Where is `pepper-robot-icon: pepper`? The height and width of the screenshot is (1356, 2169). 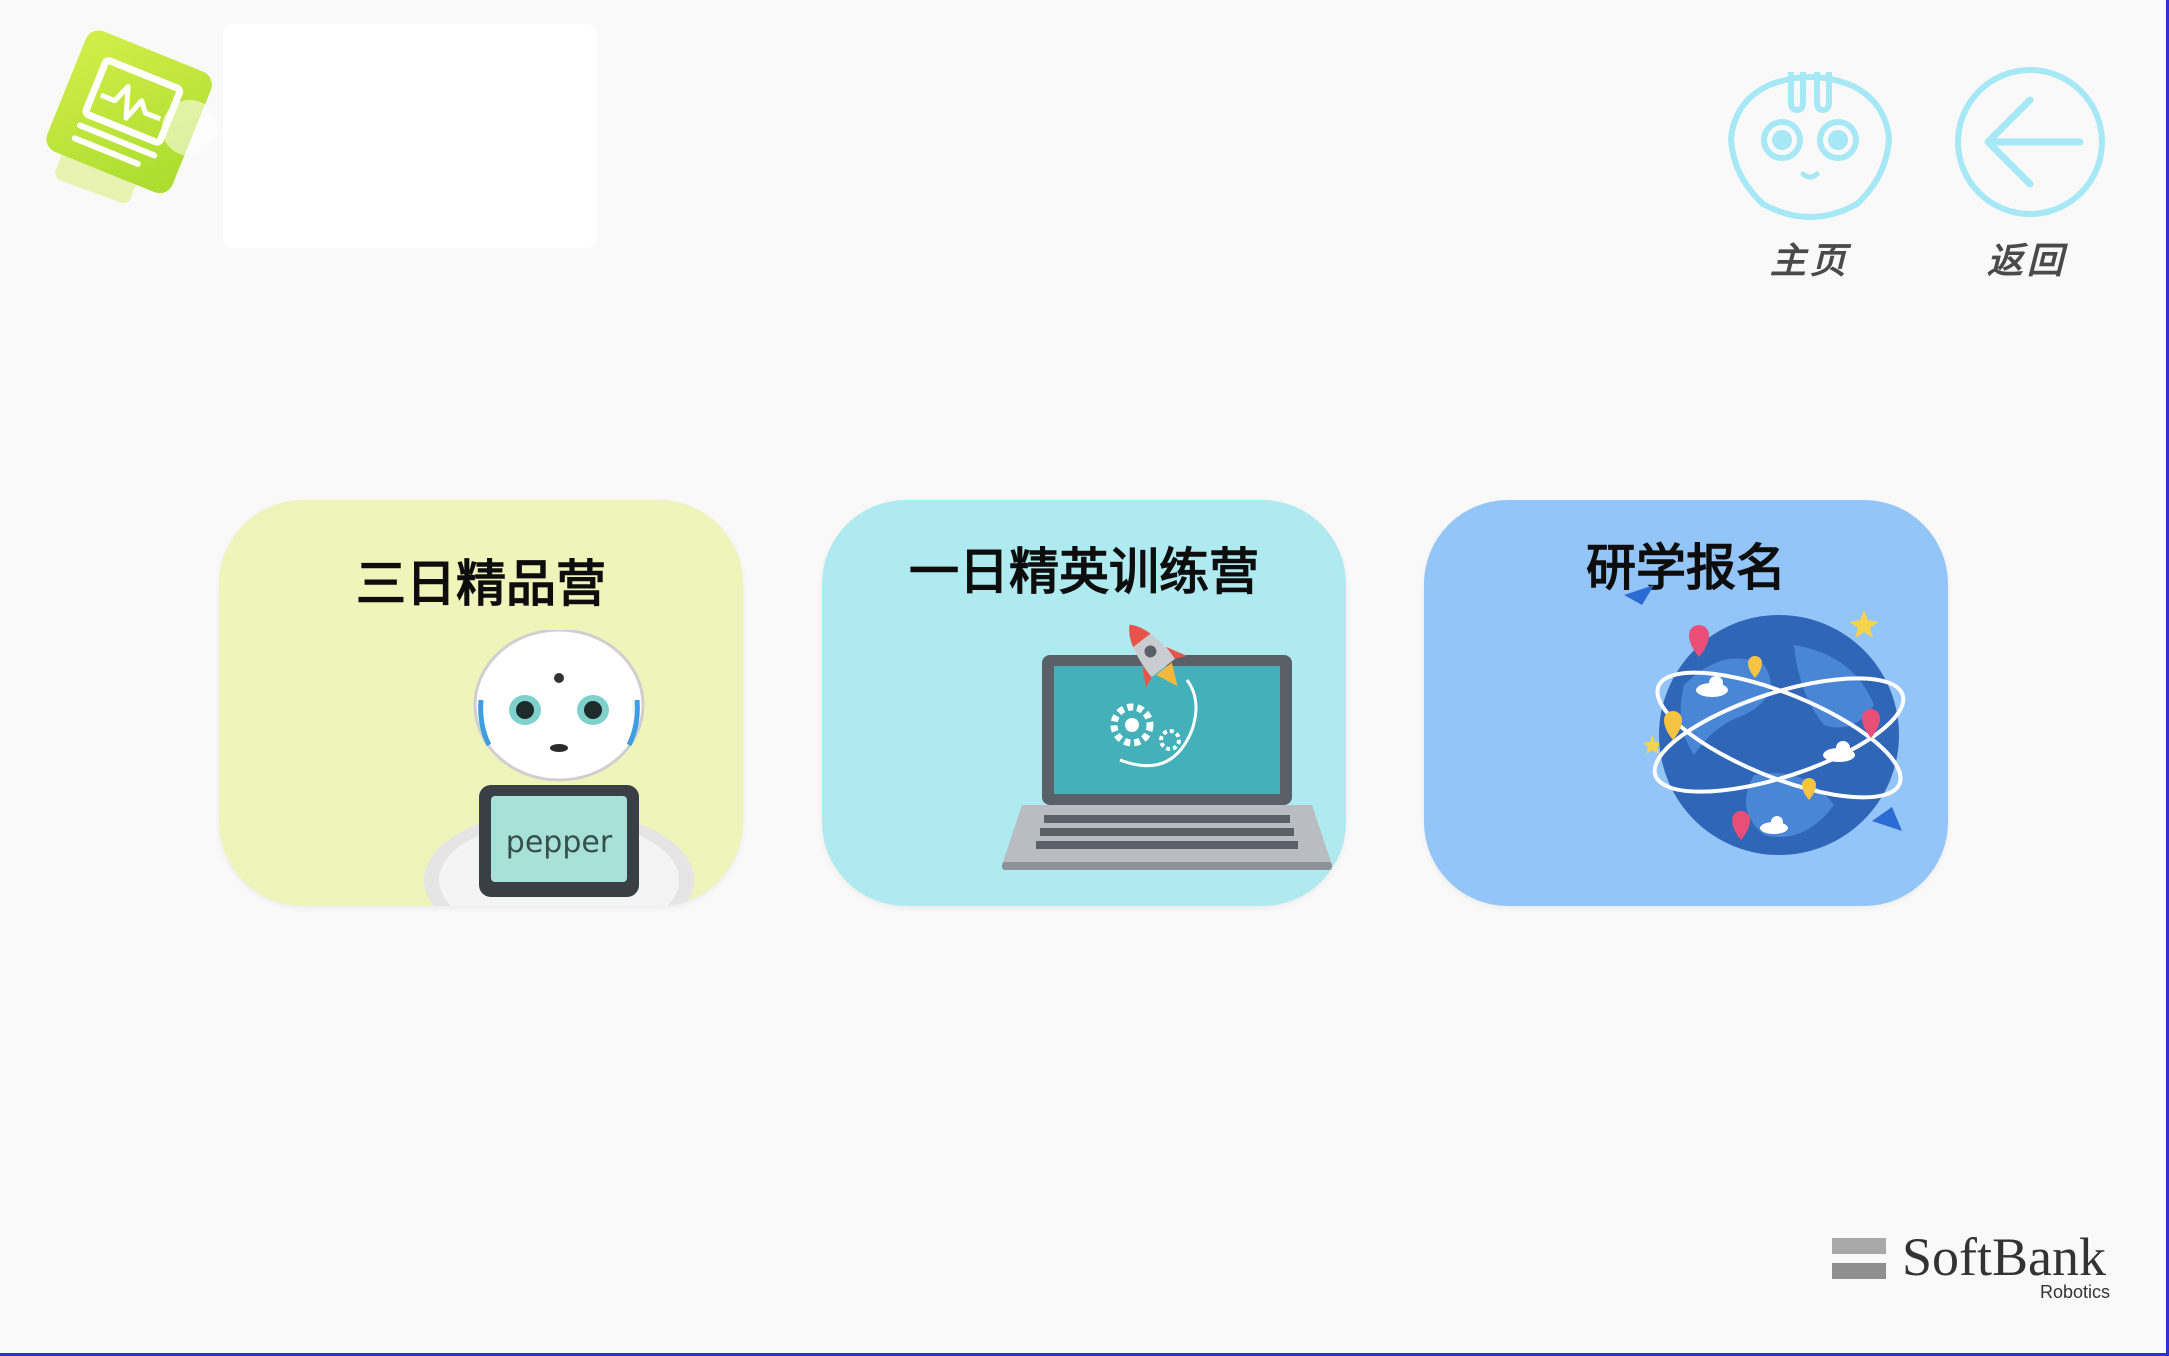 pepper-robot-icon: pepper is located at coordinates (559, 768).